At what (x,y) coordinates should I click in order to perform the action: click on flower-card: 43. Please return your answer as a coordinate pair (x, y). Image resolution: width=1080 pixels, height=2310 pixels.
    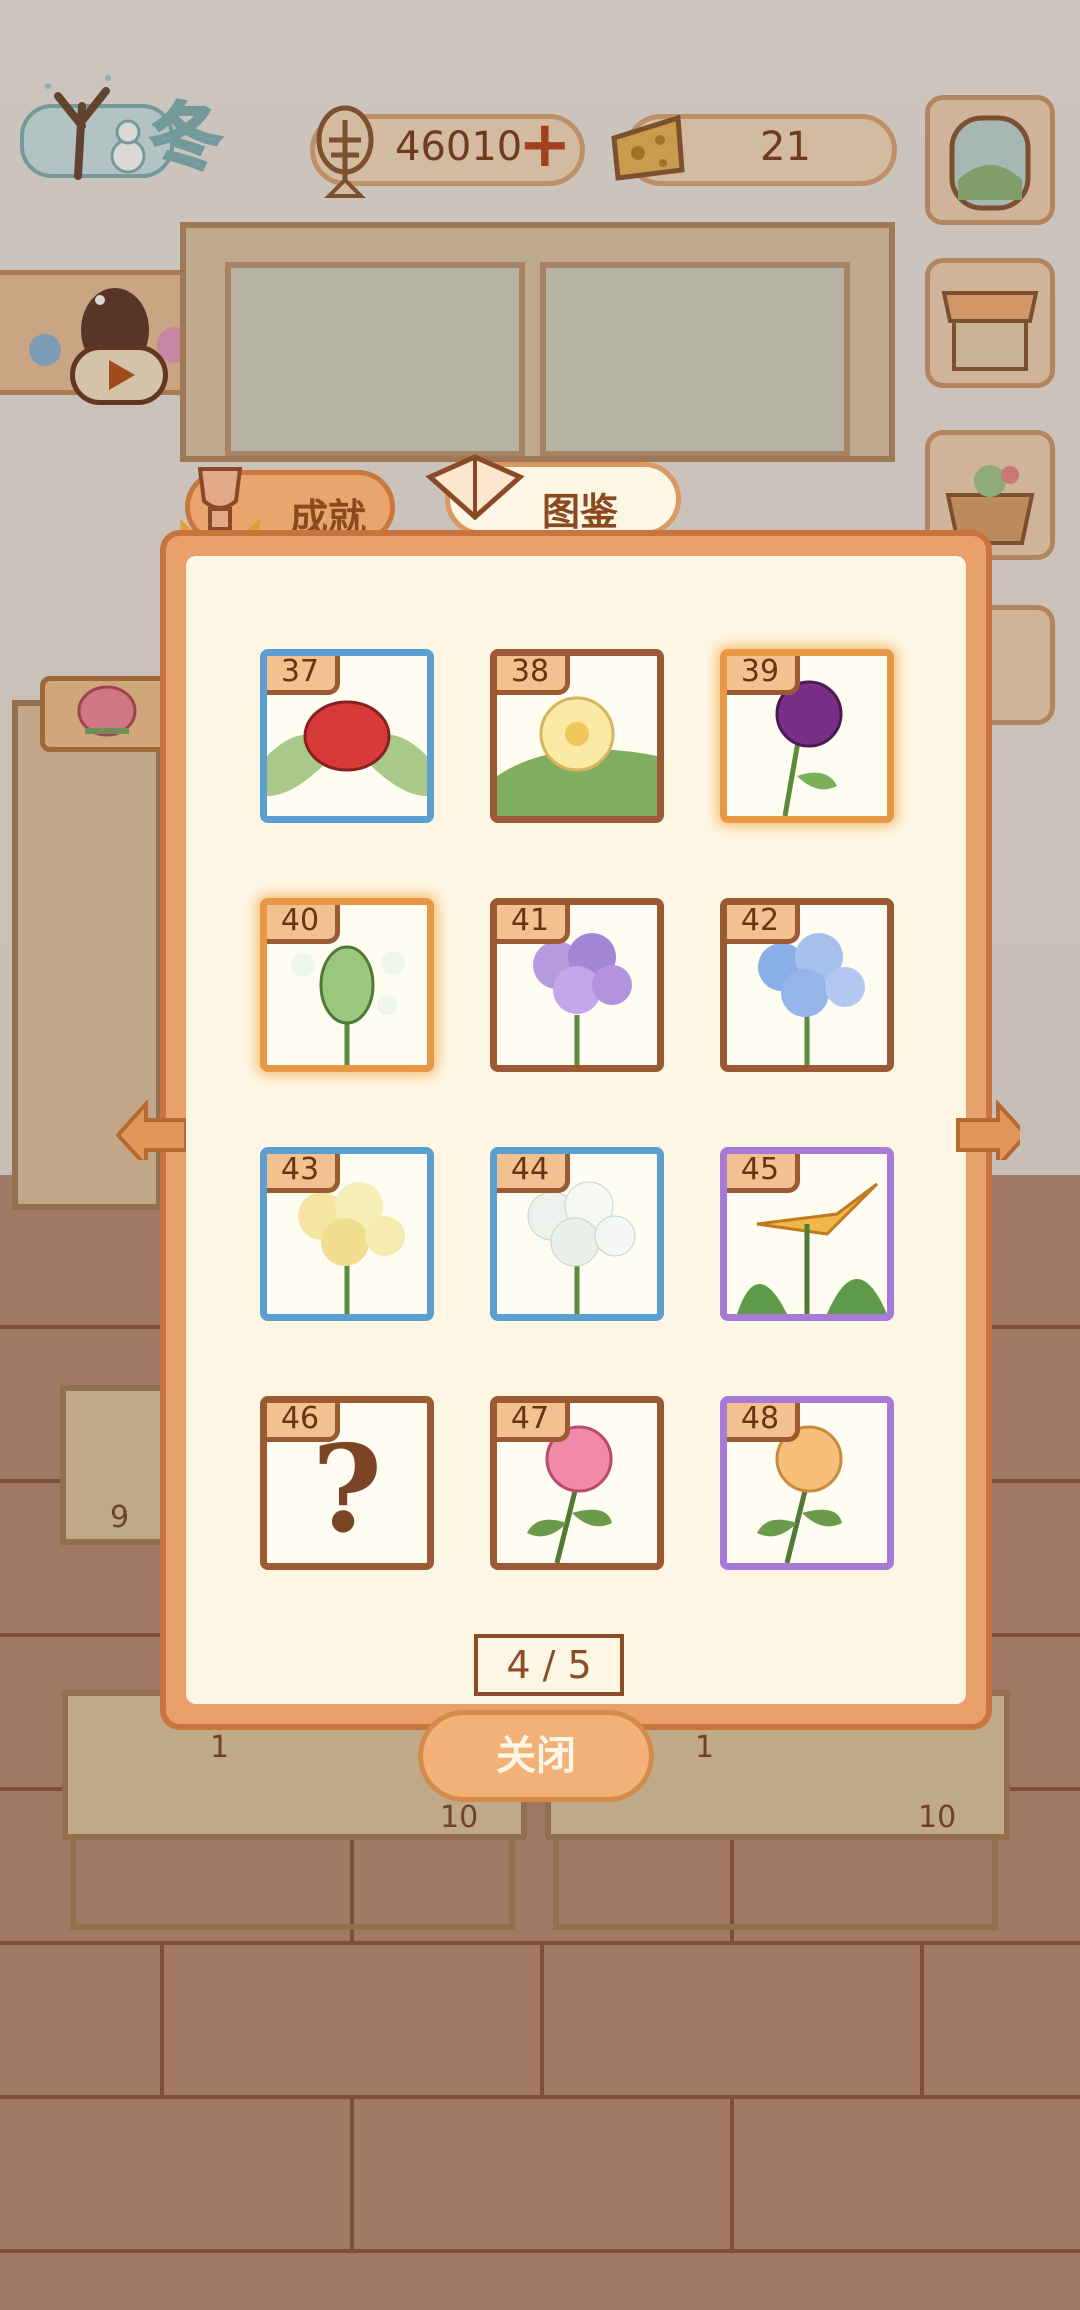
    Looking at the image, I should click on (347, 1234).